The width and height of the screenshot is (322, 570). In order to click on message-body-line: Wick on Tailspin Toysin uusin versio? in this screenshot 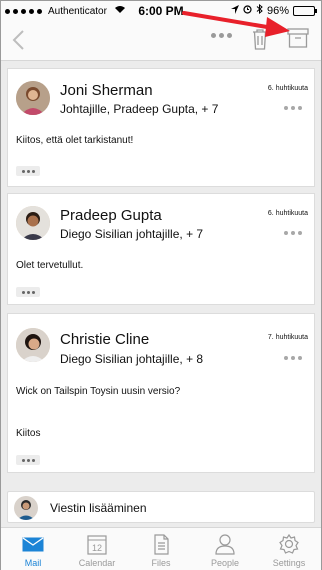, I will do `click(98, 391)`.